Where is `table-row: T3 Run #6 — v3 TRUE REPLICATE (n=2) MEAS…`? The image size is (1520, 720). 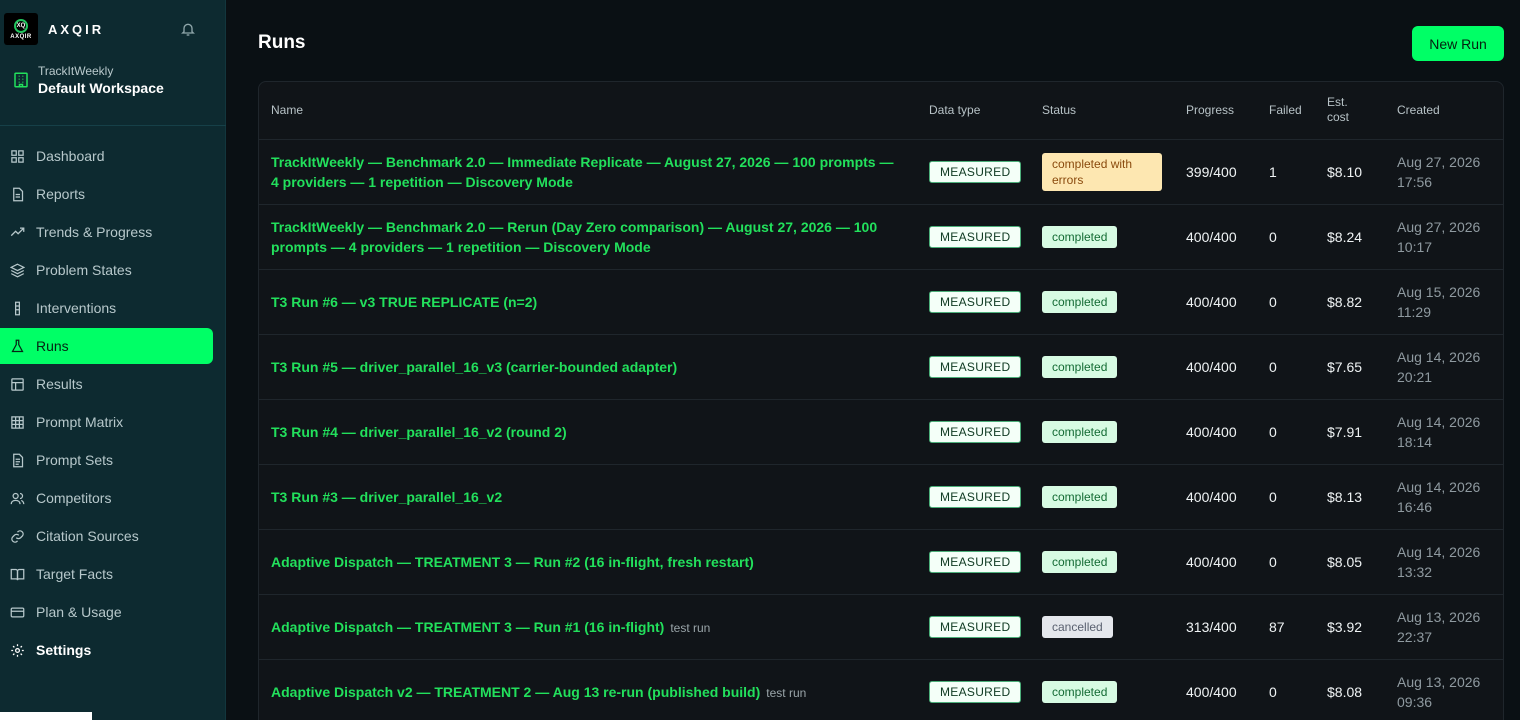
table-row: T3 Run #6 — v3 TRUE REPLICATE (n=2) MEAS… is located at coordinates (881, 302).